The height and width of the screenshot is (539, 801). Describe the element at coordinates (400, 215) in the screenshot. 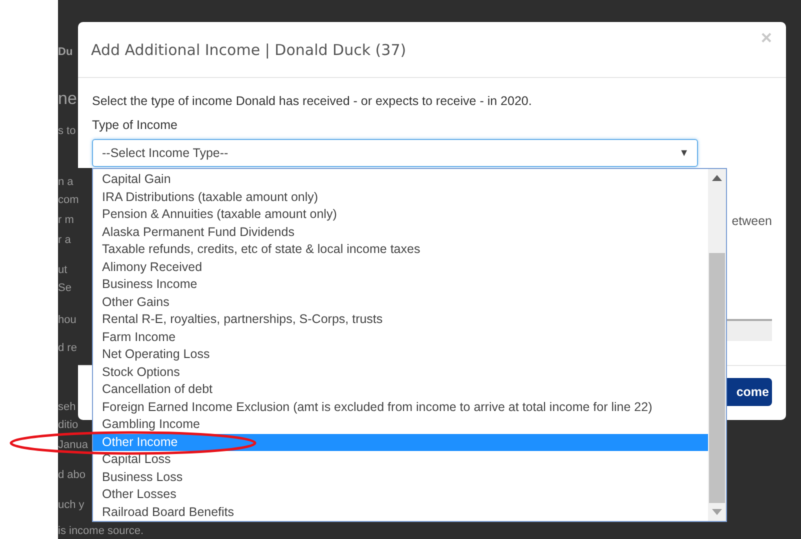

I see `dropdown-option: Pension & Annuities (taxable amount only)` at that location.